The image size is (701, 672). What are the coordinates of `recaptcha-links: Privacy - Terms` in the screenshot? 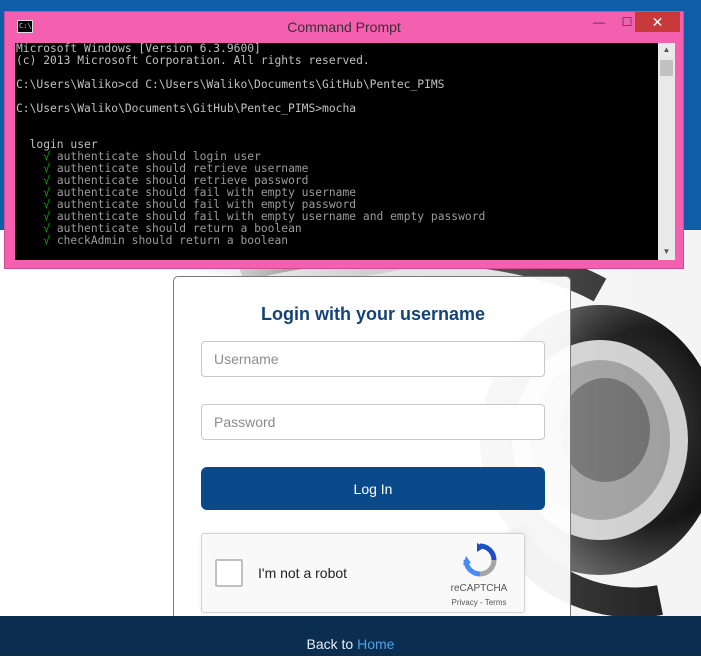 It's located at (479, 602).